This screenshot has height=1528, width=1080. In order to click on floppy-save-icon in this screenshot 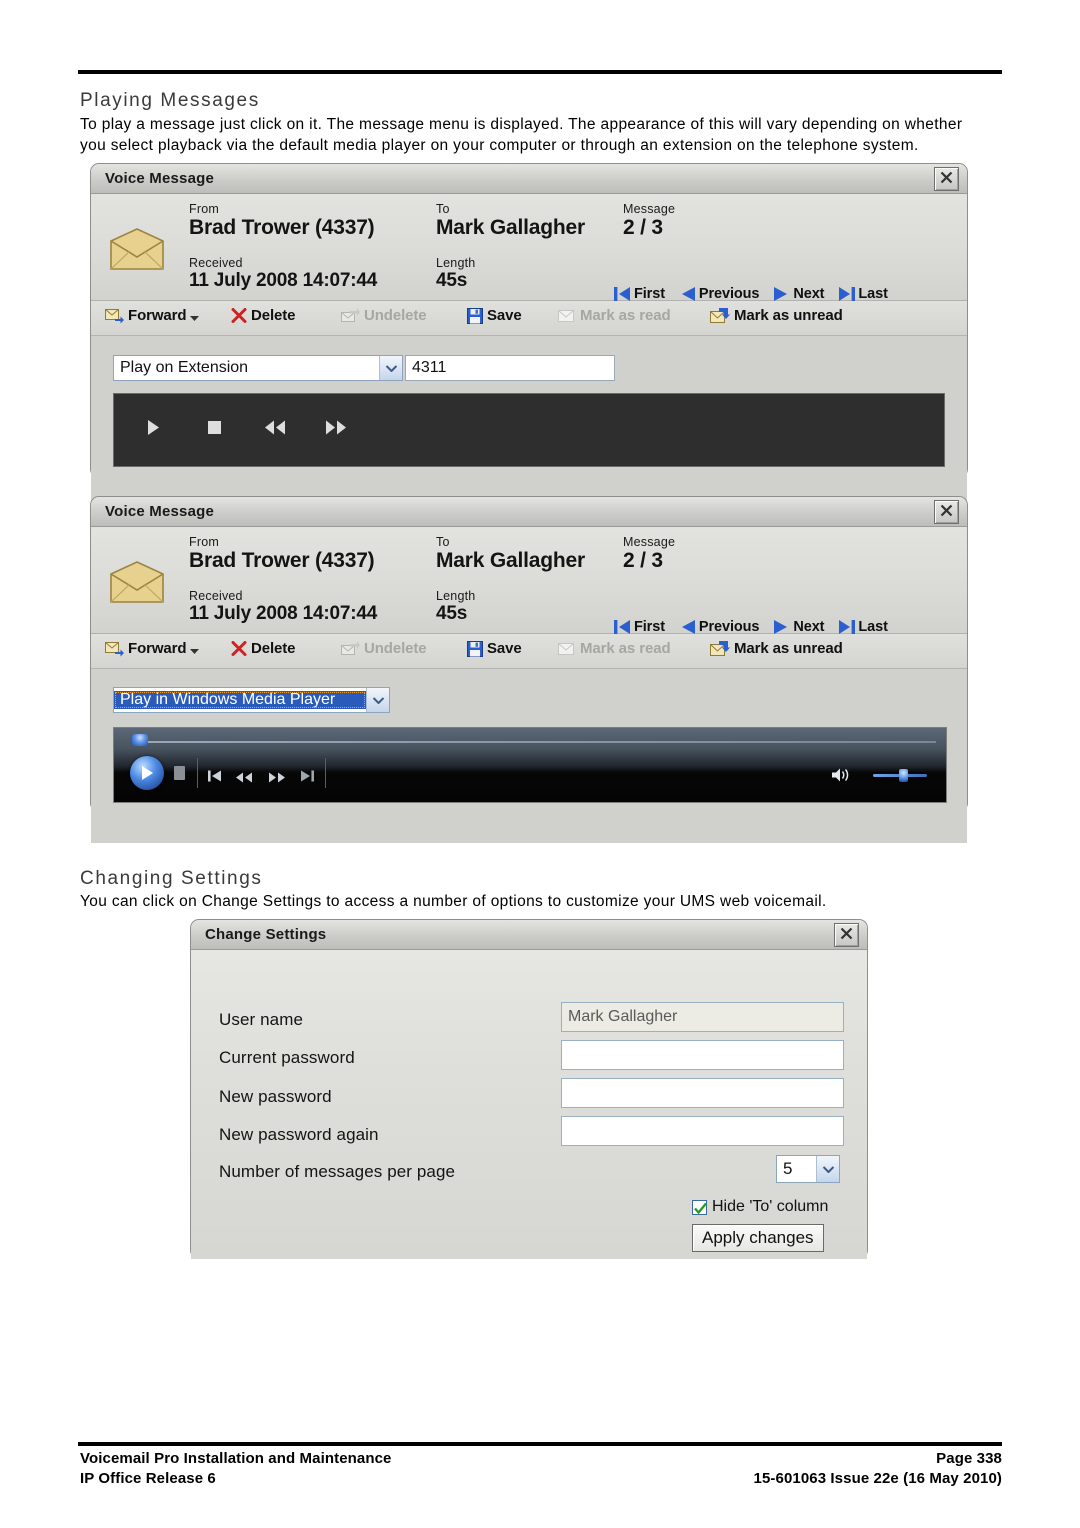, I will do `click(475, 648)`.